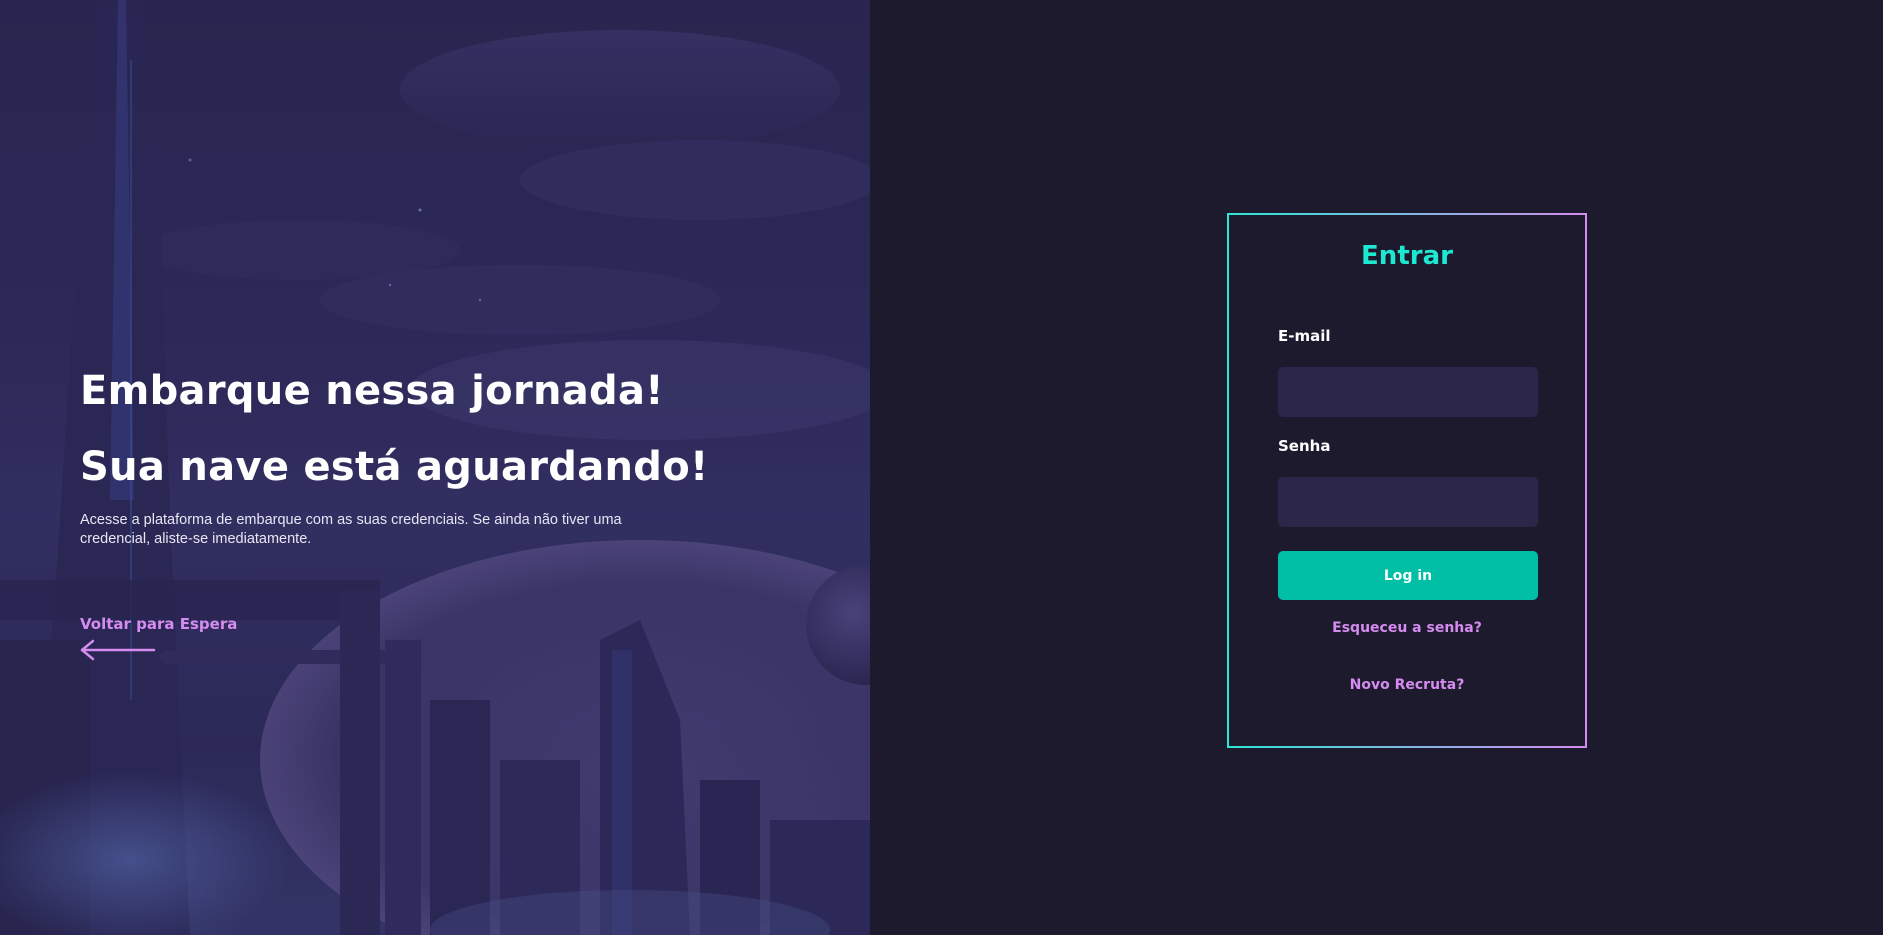 The height and width of the screenshot is (935, 1883). What do you see at coordinates (1304, 336) in the screenshot?
I see `email-label: E-mail` at bounding box center [1304, 336].